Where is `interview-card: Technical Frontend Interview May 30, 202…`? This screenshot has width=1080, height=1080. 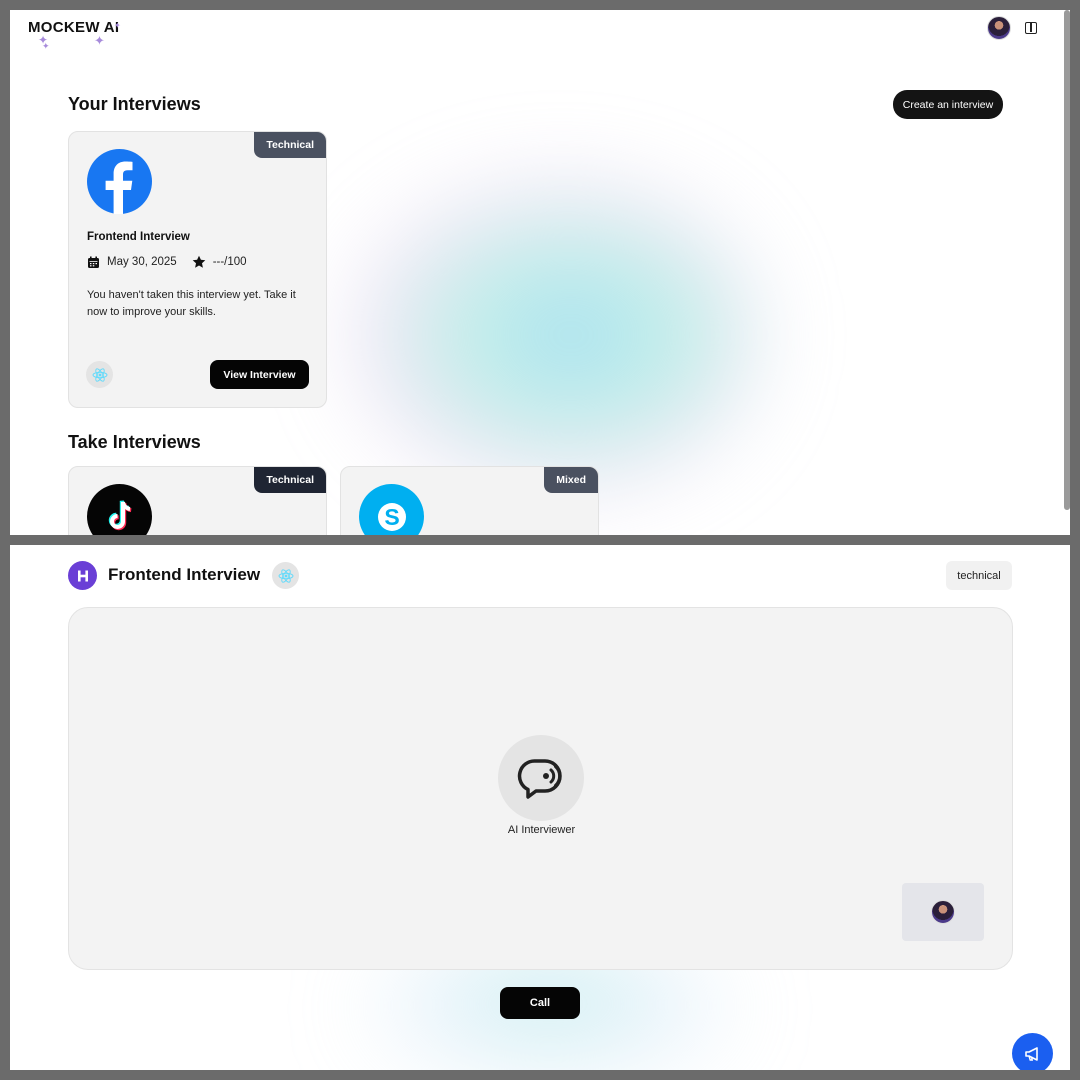
interview-card: Technical Frontend Interview May 30, 202… is located at coordinates (197, 269).